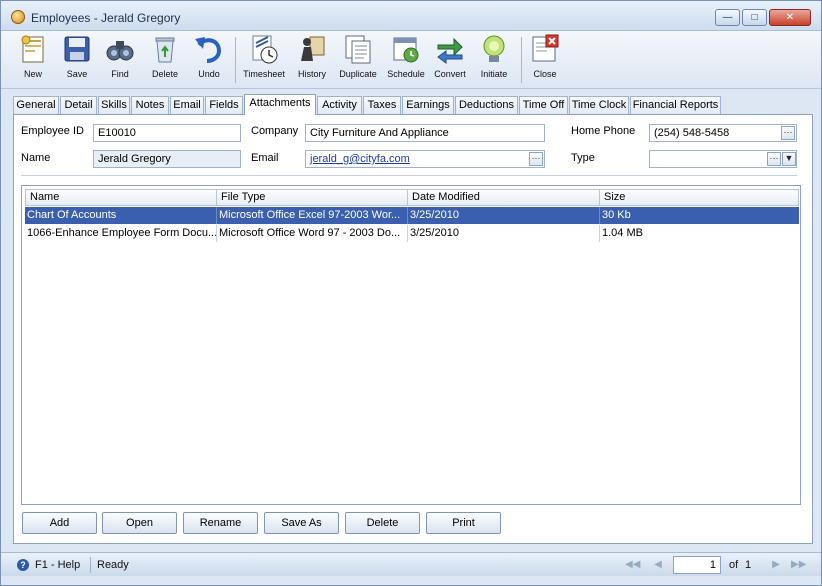 The height and width of the screenshot is (586, 822). Describe the element at coordinates (599, 105) in the screenshot. I see `tab-time-clock: Time Clock` at that location.